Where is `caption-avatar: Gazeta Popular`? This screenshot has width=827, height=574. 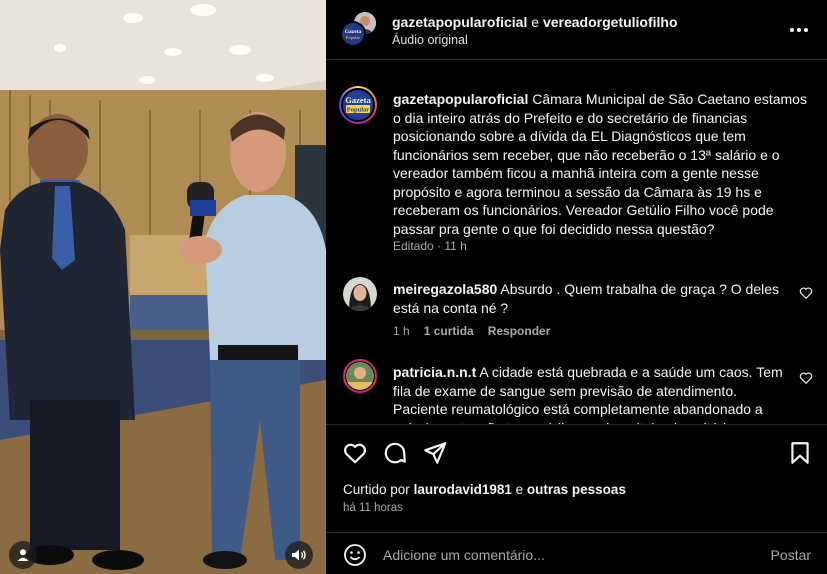
caption-avatar: Gazeta Popular is located at coordinates (358, 105).